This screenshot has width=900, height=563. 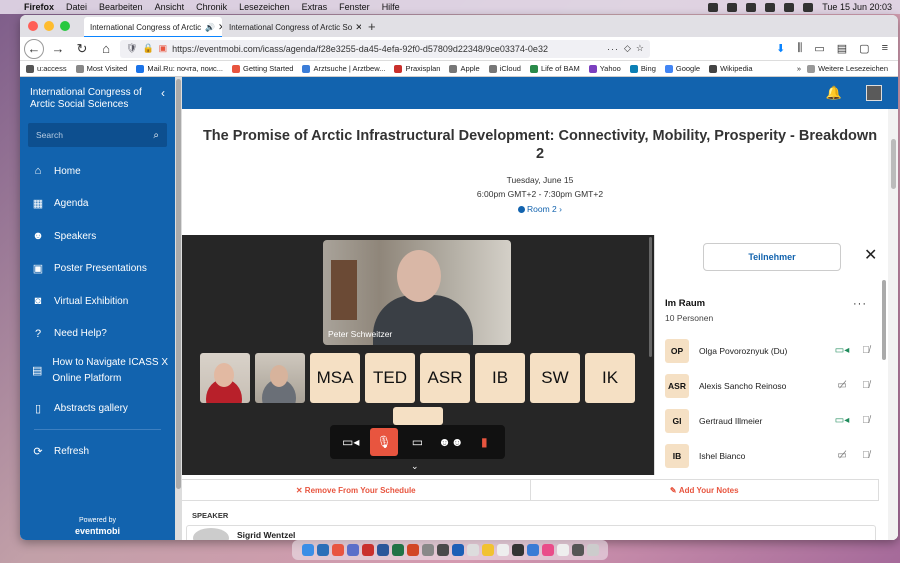 What do you see at coordinates (770, 420) in the screenshot?
I see `list-item: GI Gertraud Illmeier ▭◂ 🎙̸` at bounding box center [770, 420].